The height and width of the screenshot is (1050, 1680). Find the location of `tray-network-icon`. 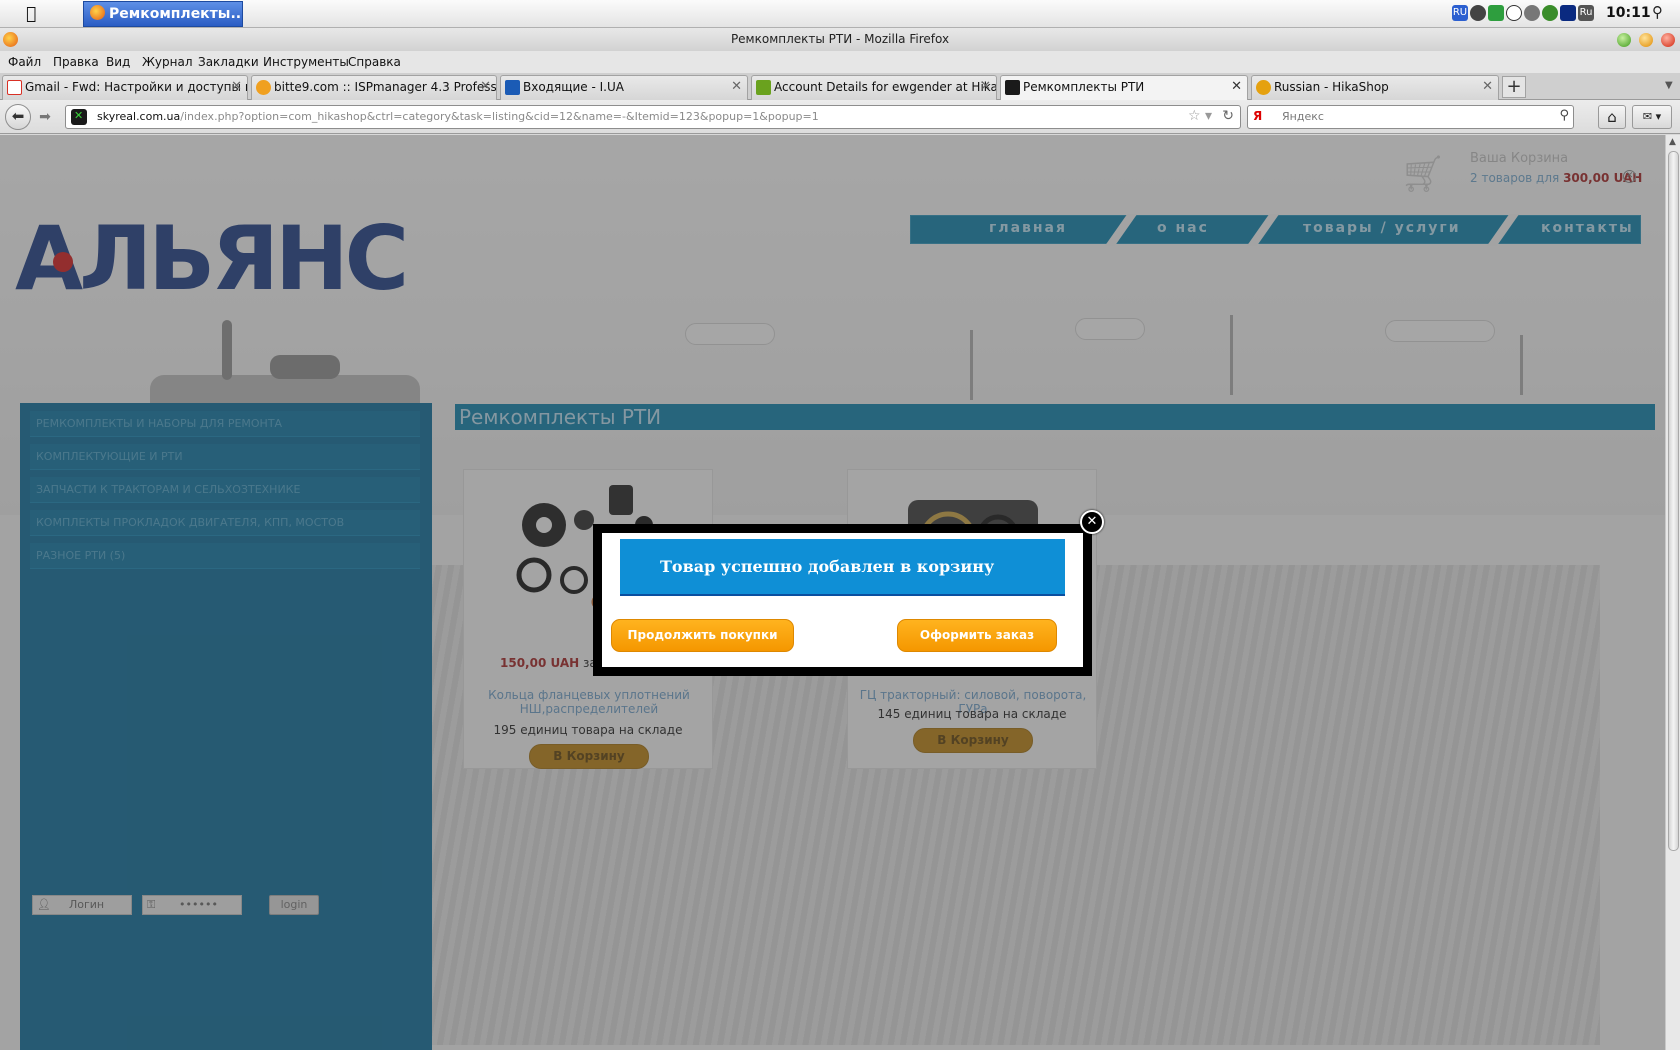

tray-network-icon is located at coordinates (1550, 13).